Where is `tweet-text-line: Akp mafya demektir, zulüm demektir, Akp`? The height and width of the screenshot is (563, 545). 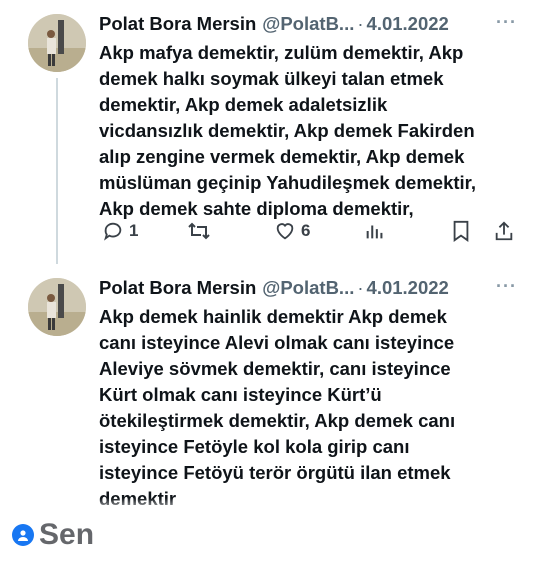 tweet-text-line: Akp mafya demektir, zulüm demektir, Akp is located at coordinates (281, 52).